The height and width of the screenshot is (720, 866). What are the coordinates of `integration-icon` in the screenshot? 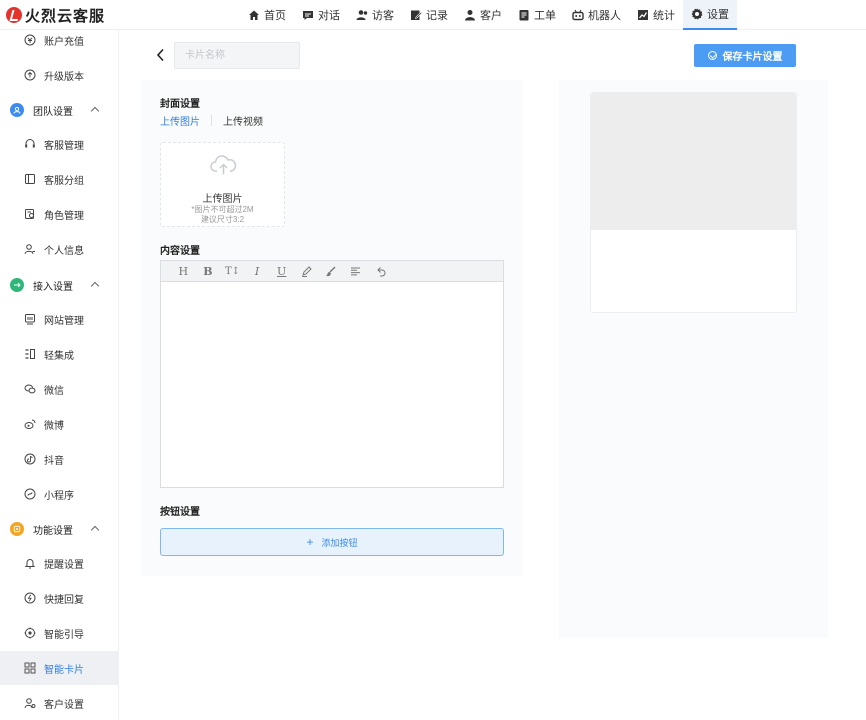 It's located at (30, 354).